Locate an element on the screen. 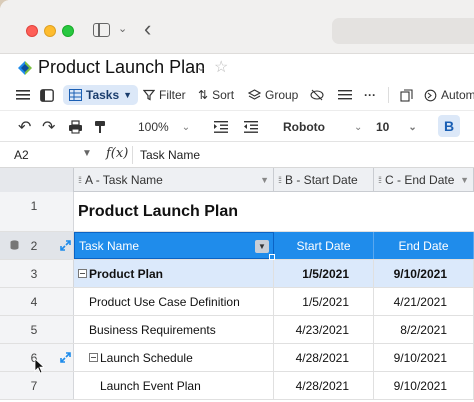 The height and width of the screenshot is (402, 474). cell-a2: Task Name ▼ is located at coordinates (174, 245).